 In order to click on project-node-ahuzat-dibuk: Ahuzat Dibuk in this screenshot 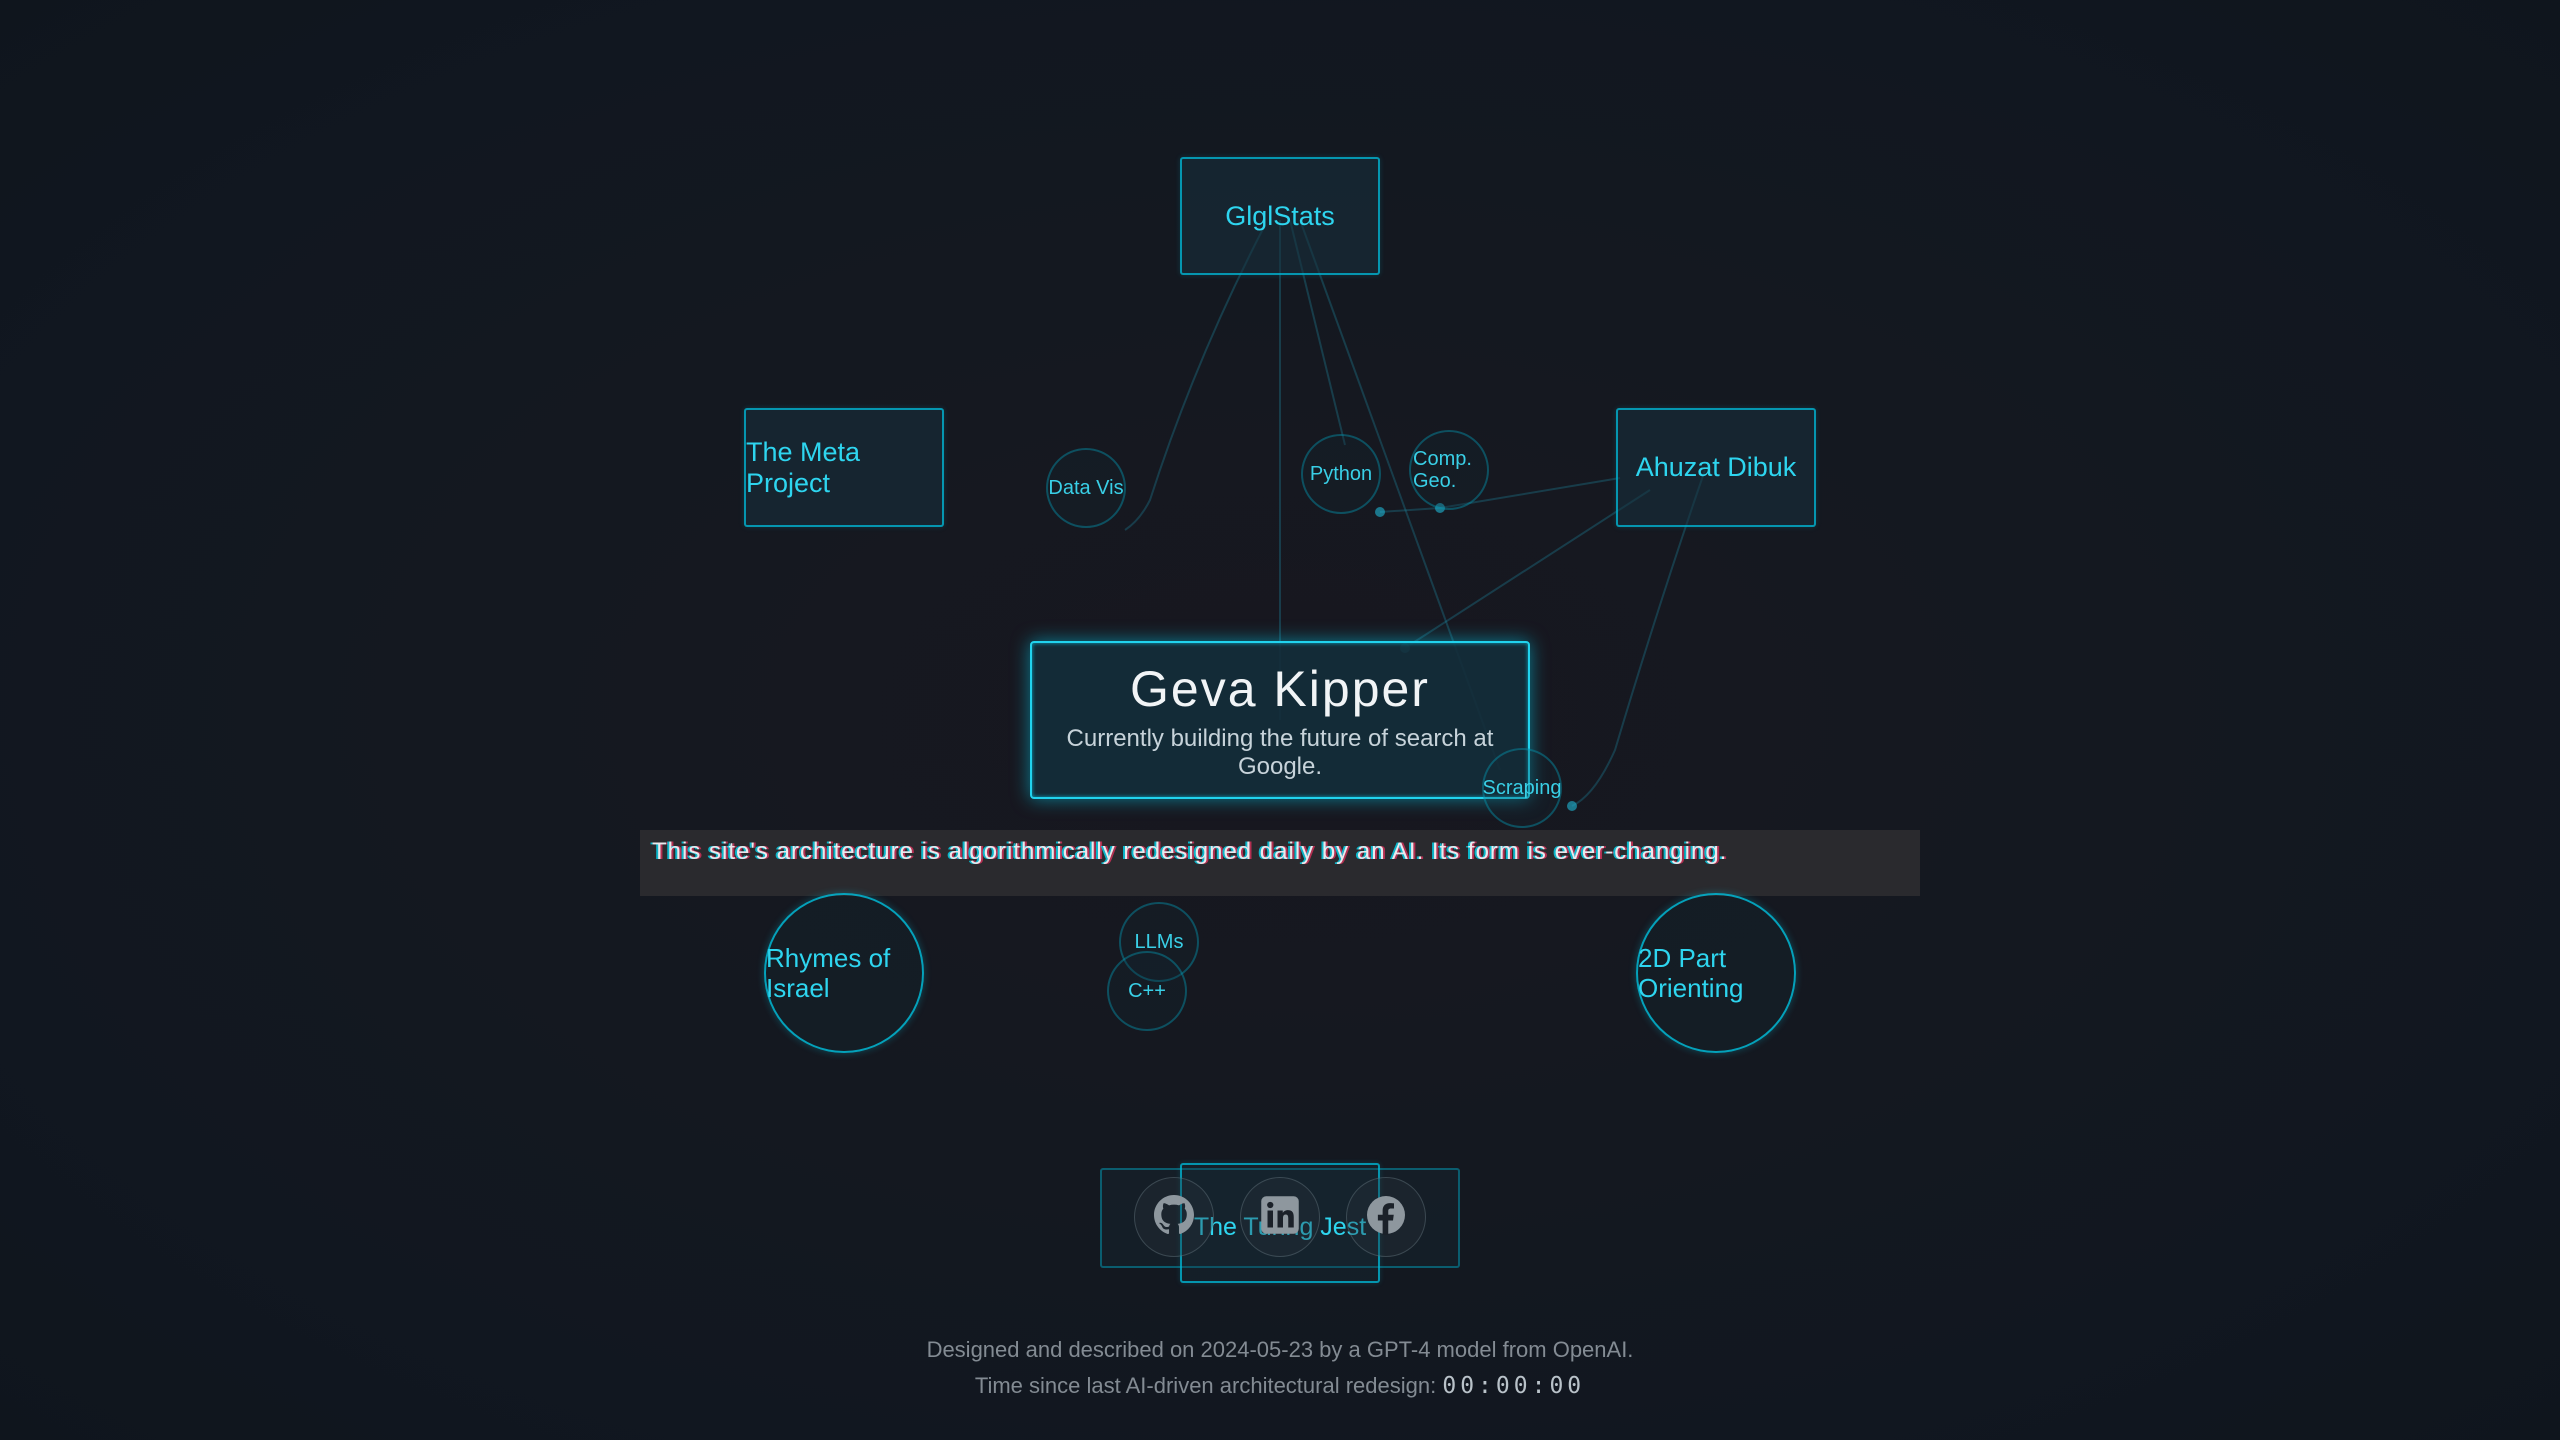, I will do `click(1716, 467)`.